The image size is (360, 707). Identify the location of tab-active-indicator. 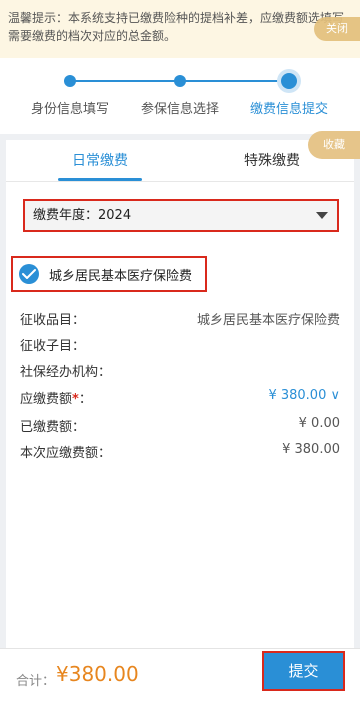
(100, 179).